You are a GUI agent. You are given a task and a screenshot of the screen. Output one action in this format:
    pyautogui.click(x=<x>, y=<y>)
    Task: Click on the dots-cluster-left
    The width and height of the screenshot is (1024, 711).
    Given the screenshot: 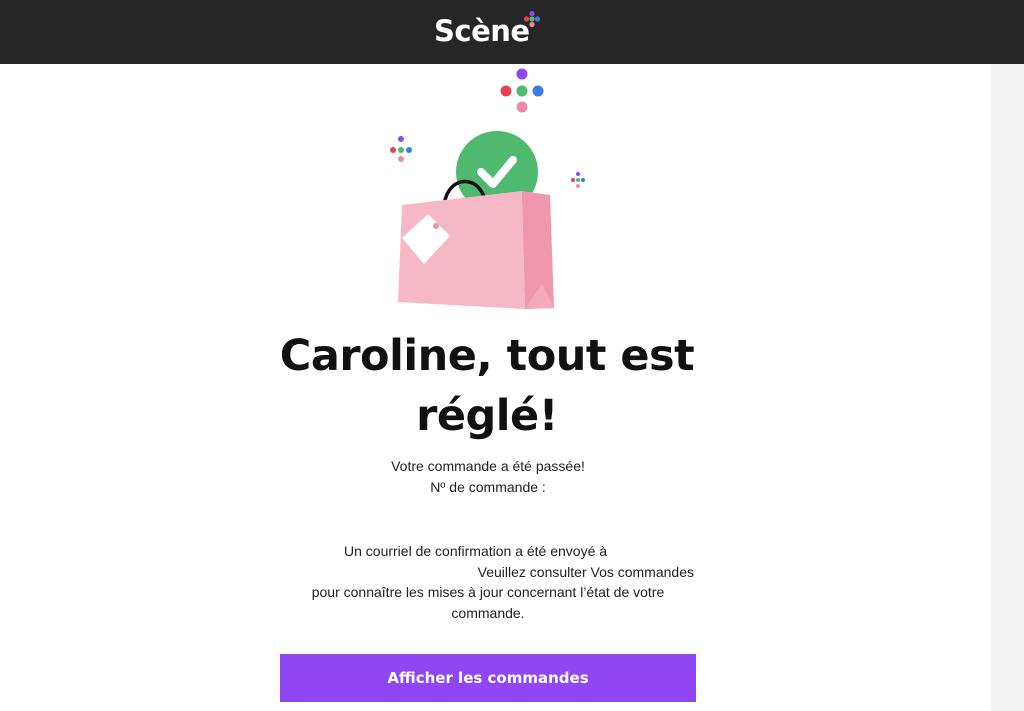 What is the action you would take?
    pyautogui.click(x=401, y=149)
    